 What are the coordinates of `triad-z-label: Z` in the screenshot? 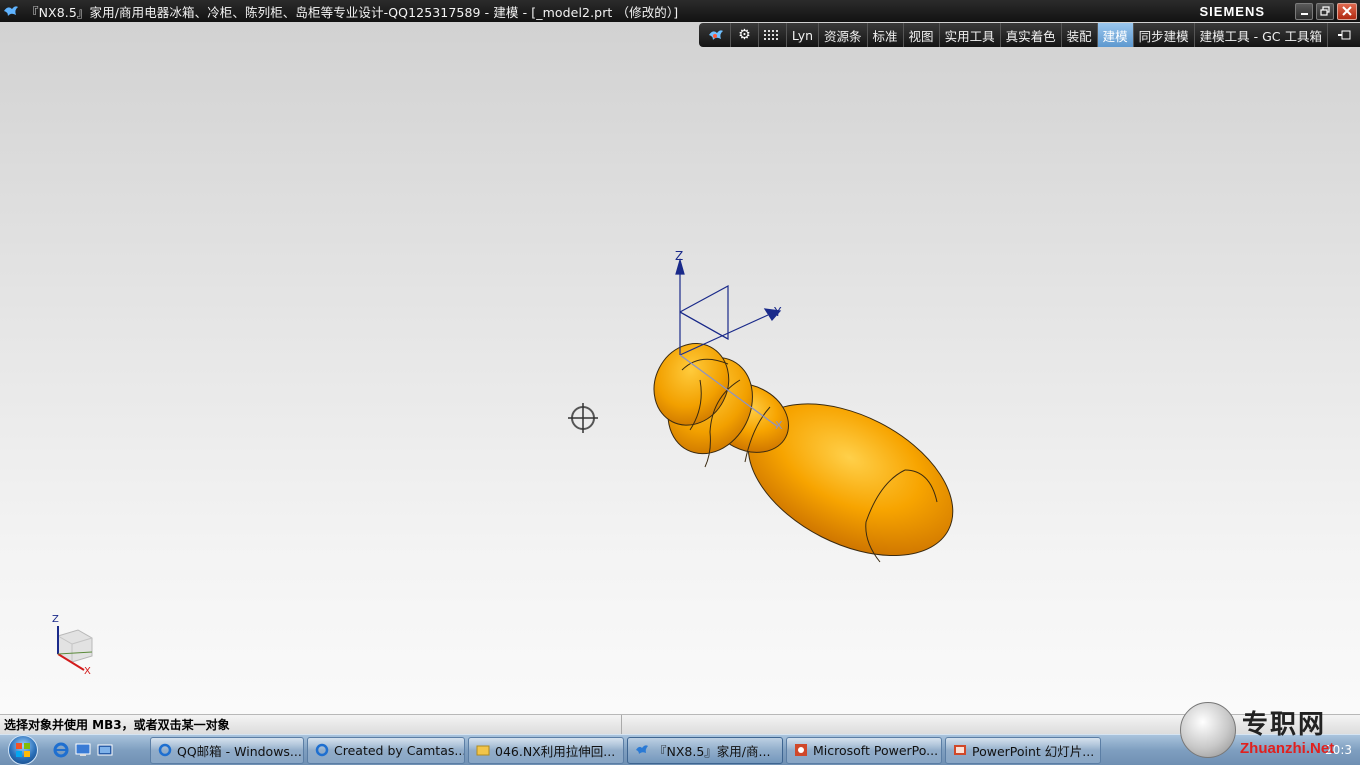 It's located at (55, 619).